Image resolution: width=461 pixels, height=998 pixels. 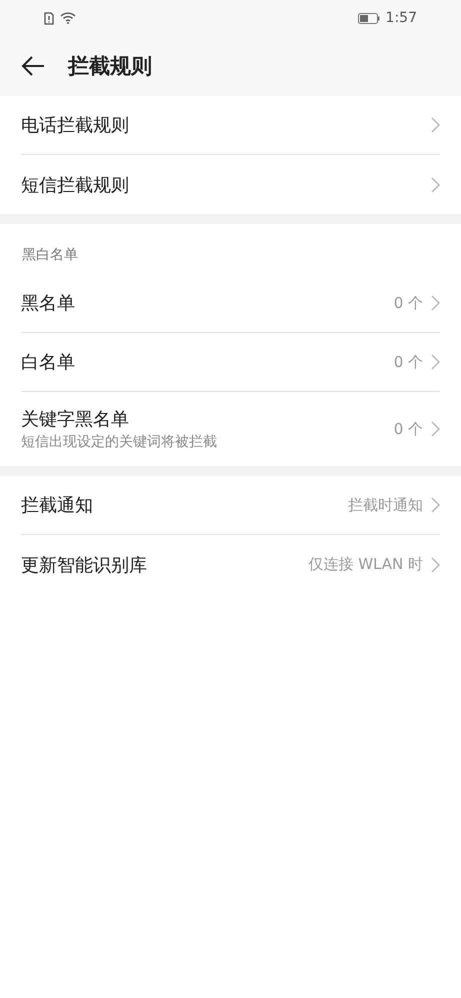 What do you see at coordinates (180, 505) in the screenshot?
I see `setting-title: 拦截通知` at bounding box center [180, 505].